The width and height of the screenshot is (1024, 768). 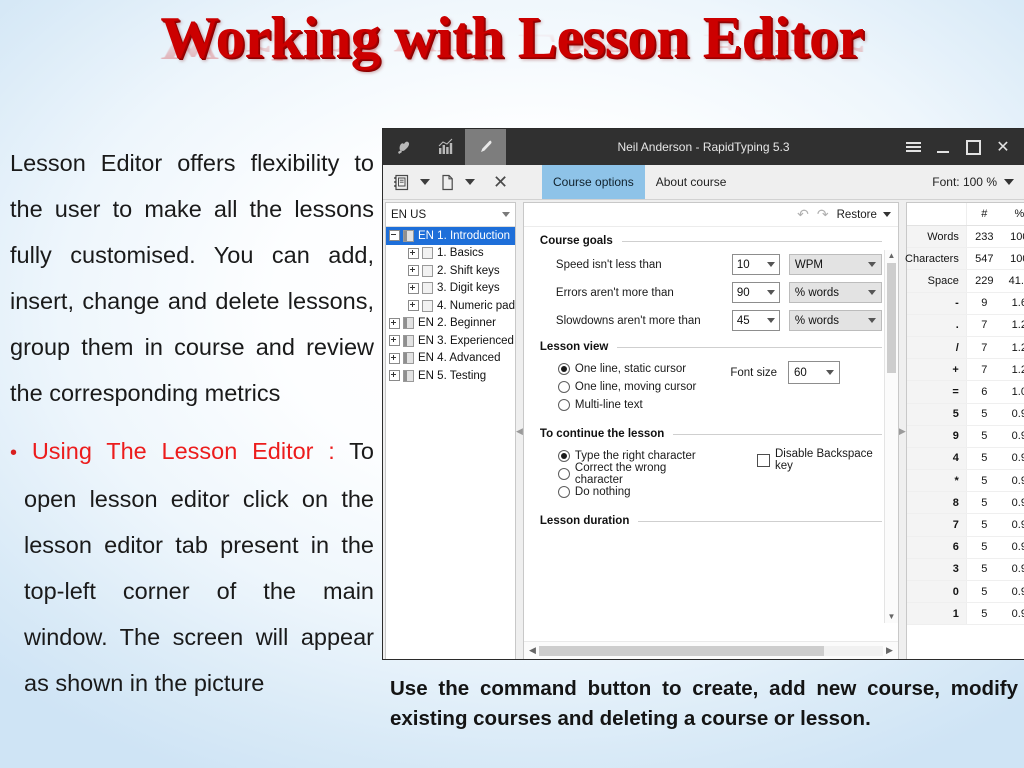 What do you see at coordinates (936, 414) in the screenshot?
I see `row-key: 5` at bounding box center [936, 414].